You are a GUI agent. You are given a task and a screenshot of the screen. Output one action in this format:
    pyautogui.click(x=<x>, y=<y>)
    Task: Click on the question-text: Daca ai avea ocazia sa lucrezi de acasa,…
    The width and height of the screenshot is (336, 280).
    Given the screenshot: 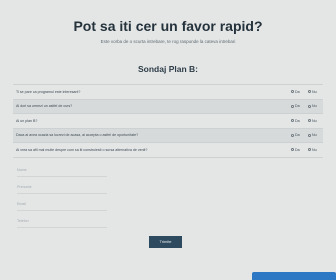 What is the action you would take?
    pyautogui.click(x=77, y=135)
    